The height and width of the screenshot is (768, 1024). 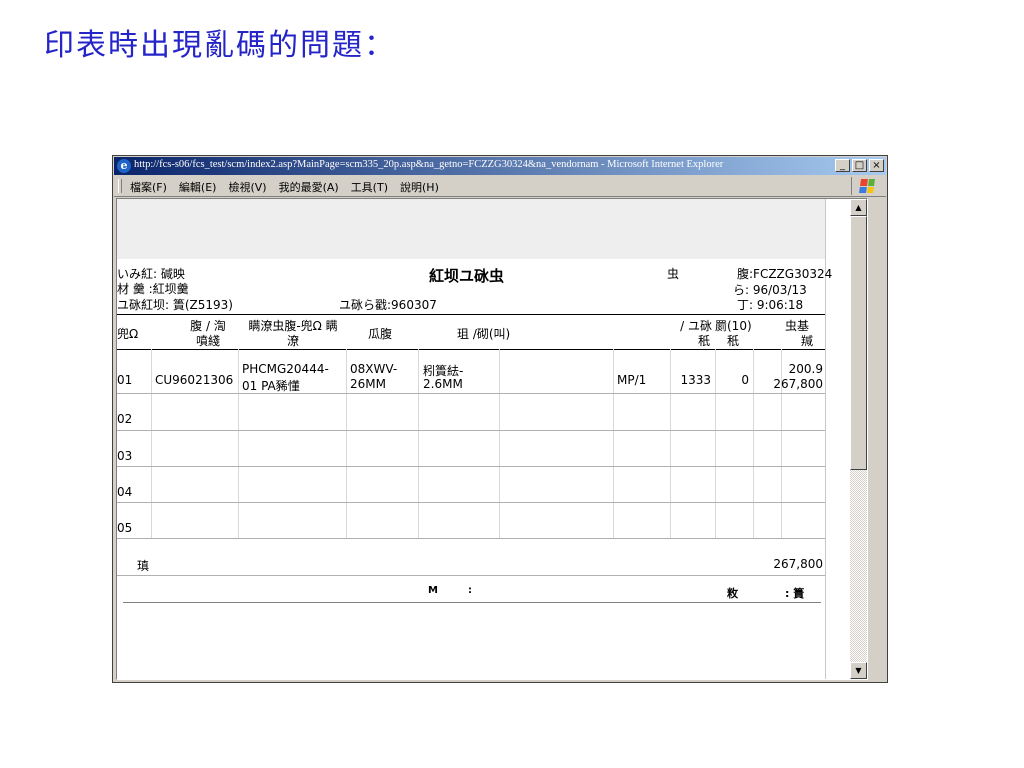 I want to click on windows-logo-icon, so click(x=866, y=186).